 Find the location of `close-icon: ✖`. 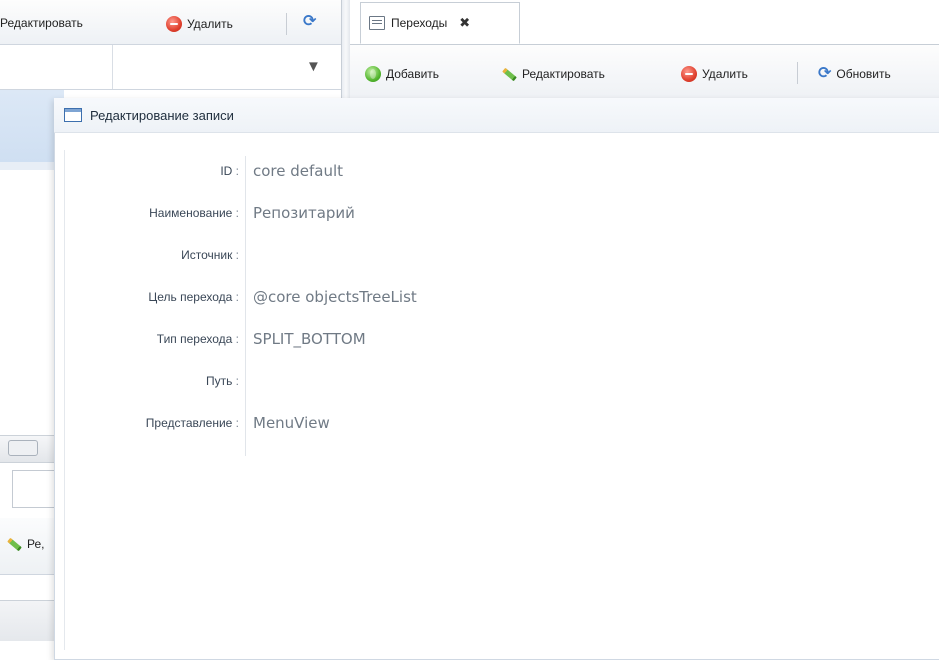

close-icon: ✖ is located at coordinates (464, 23).